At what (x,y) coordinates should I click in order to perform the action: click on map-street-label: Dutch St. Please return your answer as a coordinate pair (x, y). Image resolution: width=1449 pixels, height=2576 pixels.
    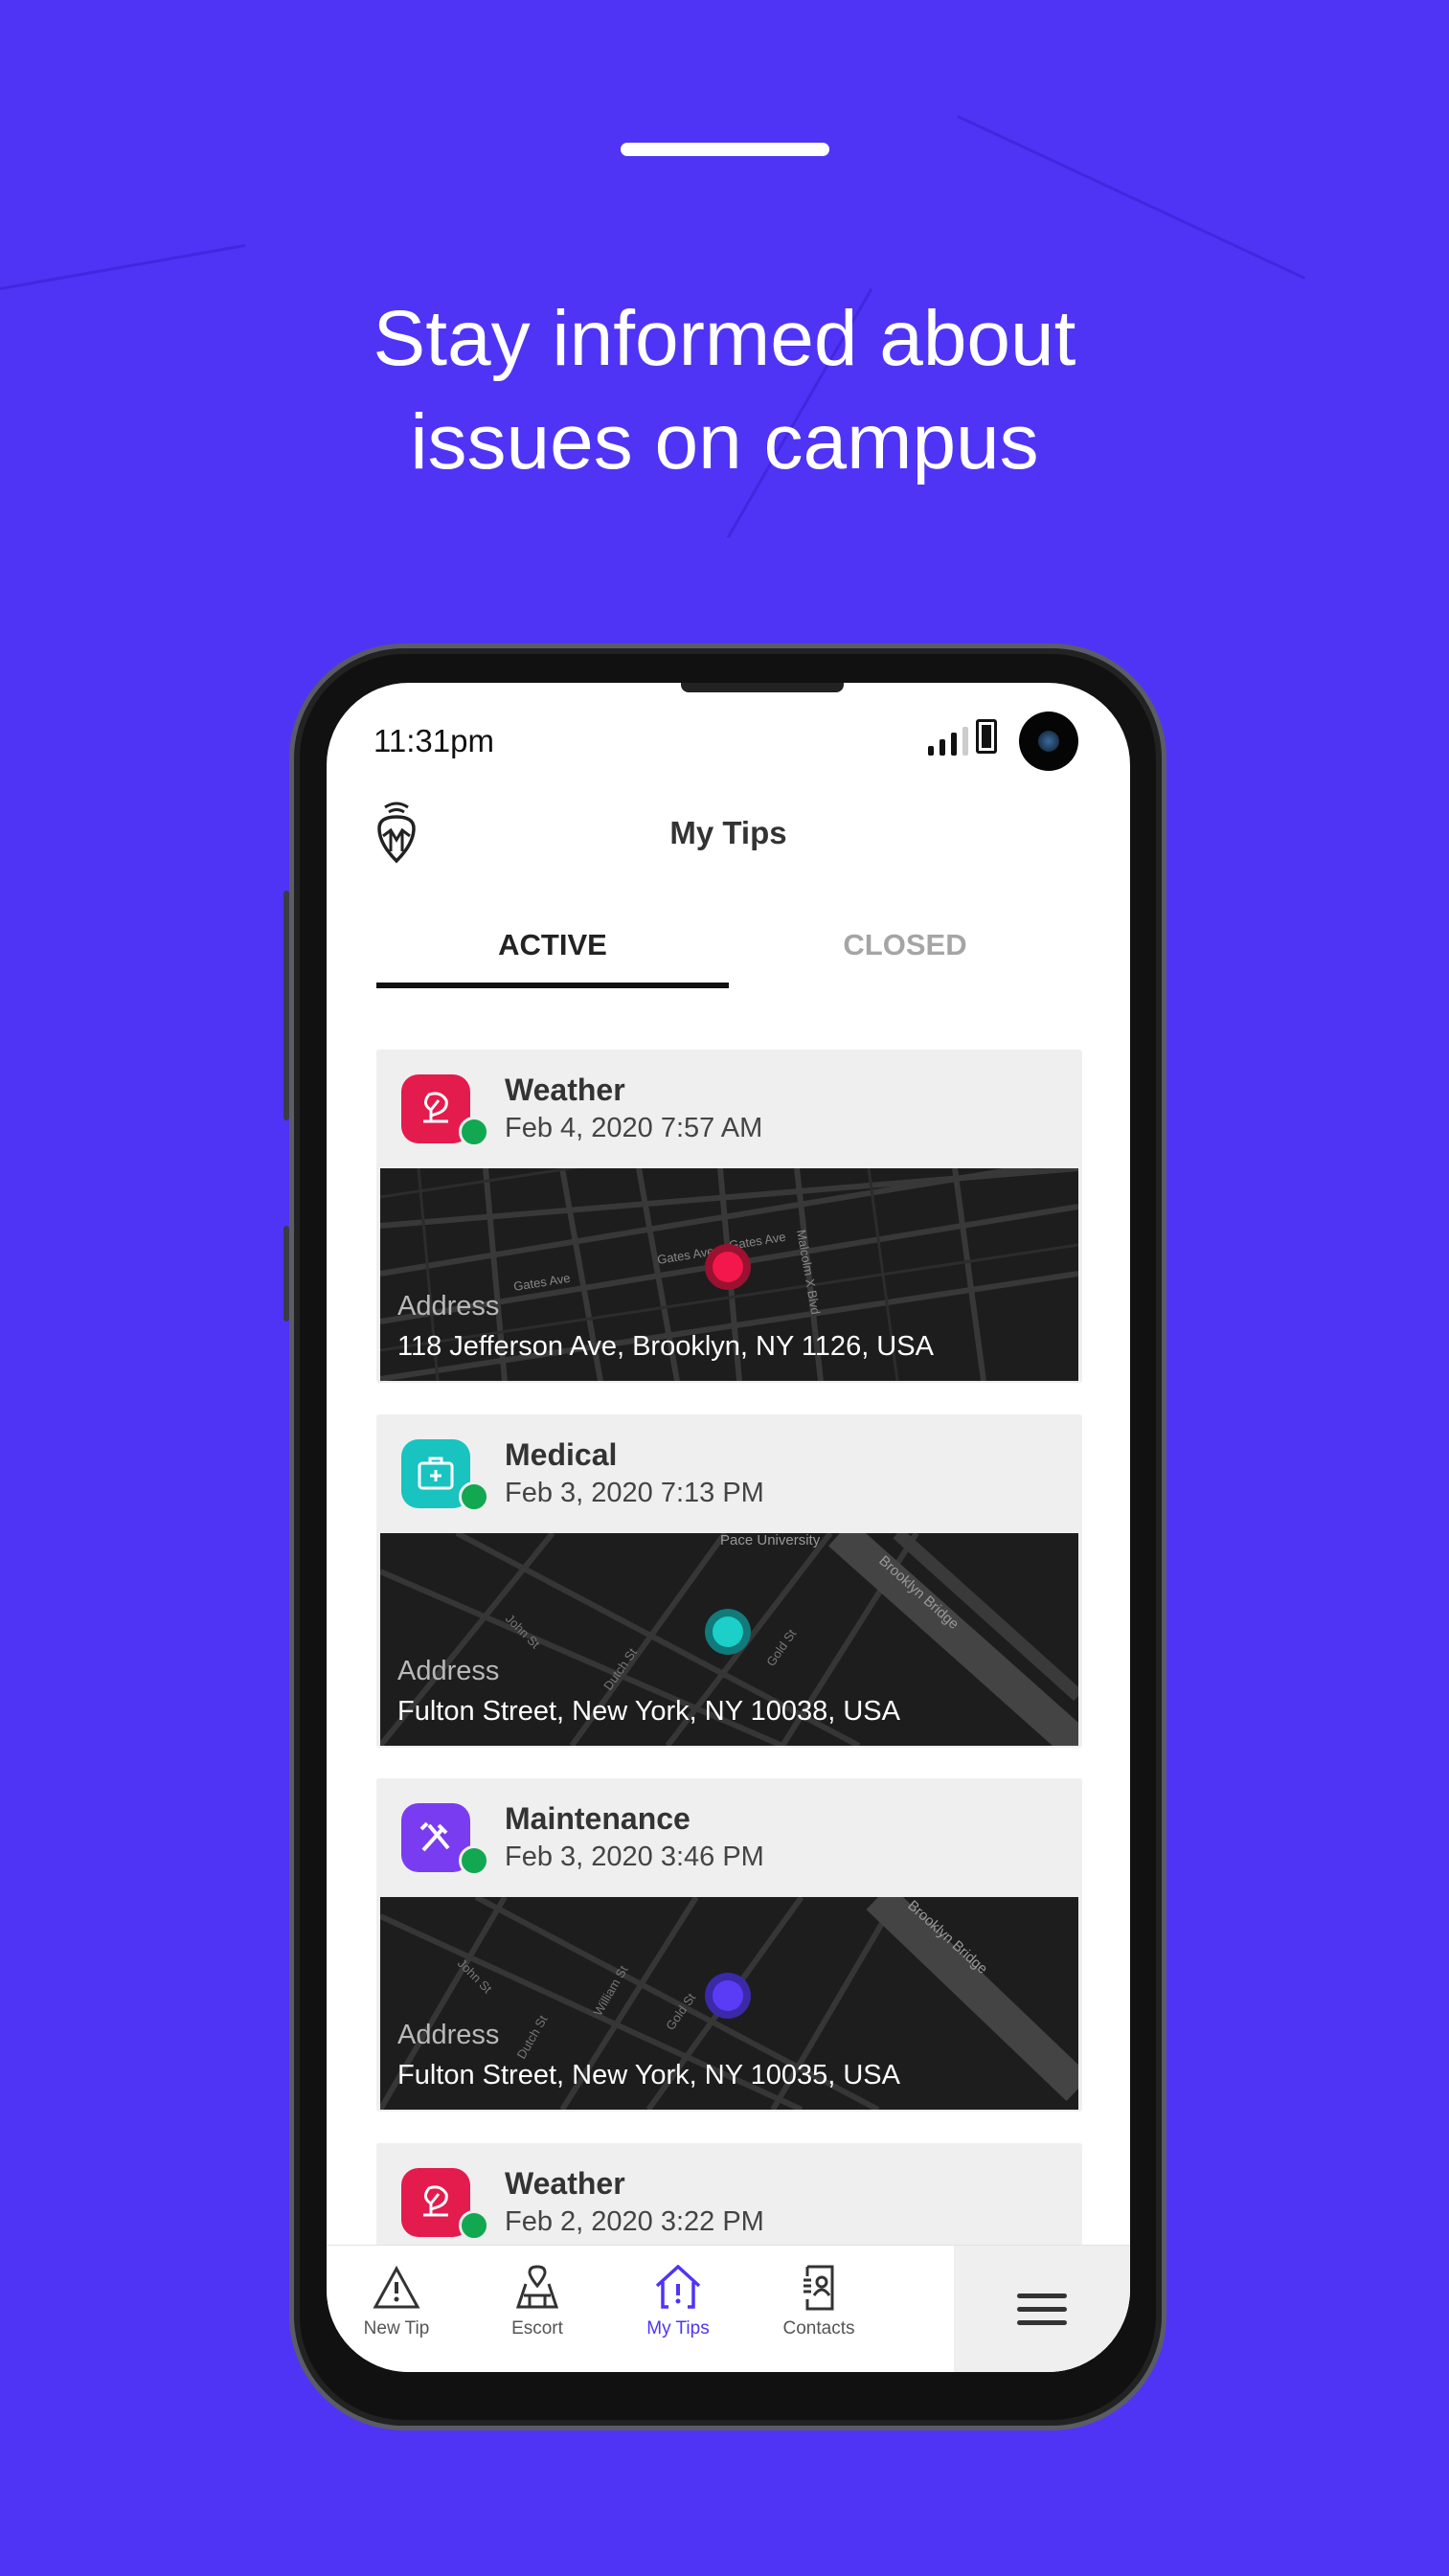
    Looking at the image, I should click on (532, 2037).